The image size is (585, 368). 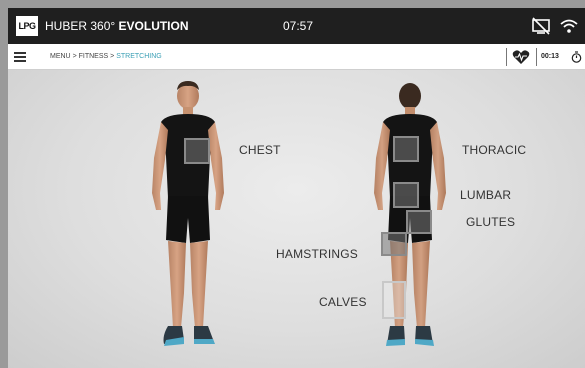 I want to click on nav-bar: MENU > FITNESS > STRETCHING 00:13, so click(x=296, y=57).